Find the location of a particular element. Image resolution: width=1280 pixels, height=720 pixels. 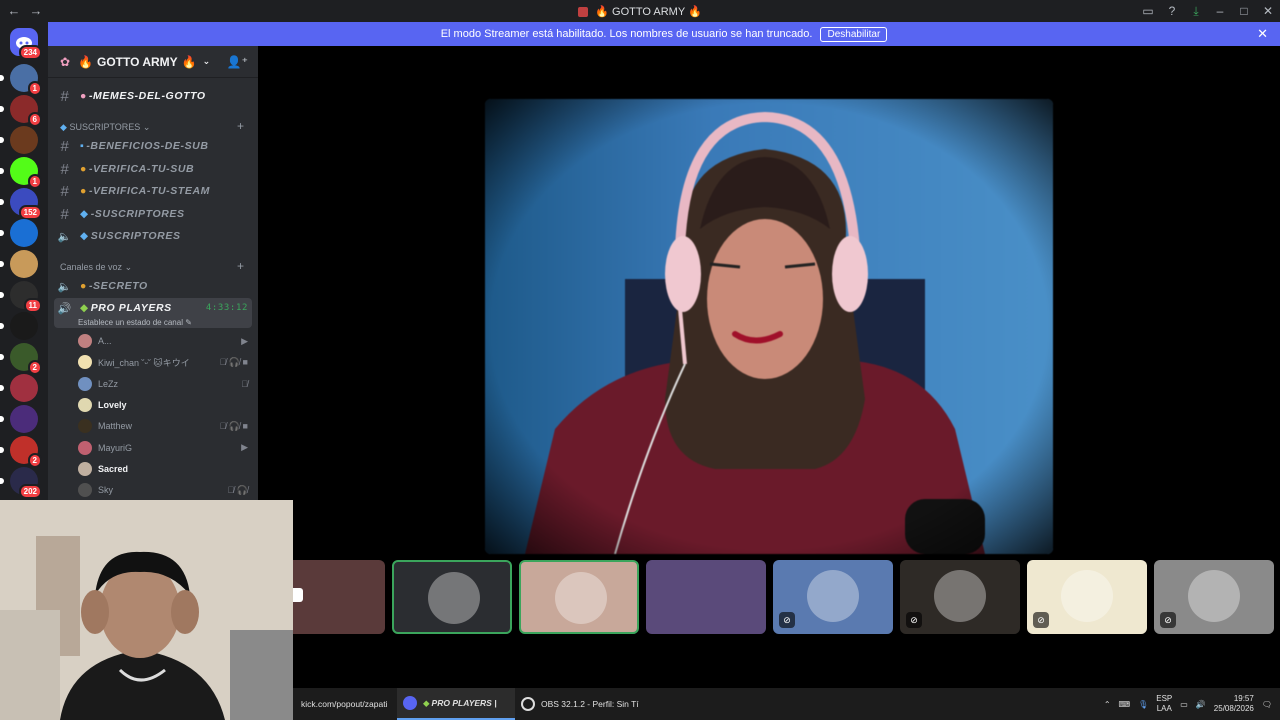

server-icon: 202 is located at coordinates (26, 483).